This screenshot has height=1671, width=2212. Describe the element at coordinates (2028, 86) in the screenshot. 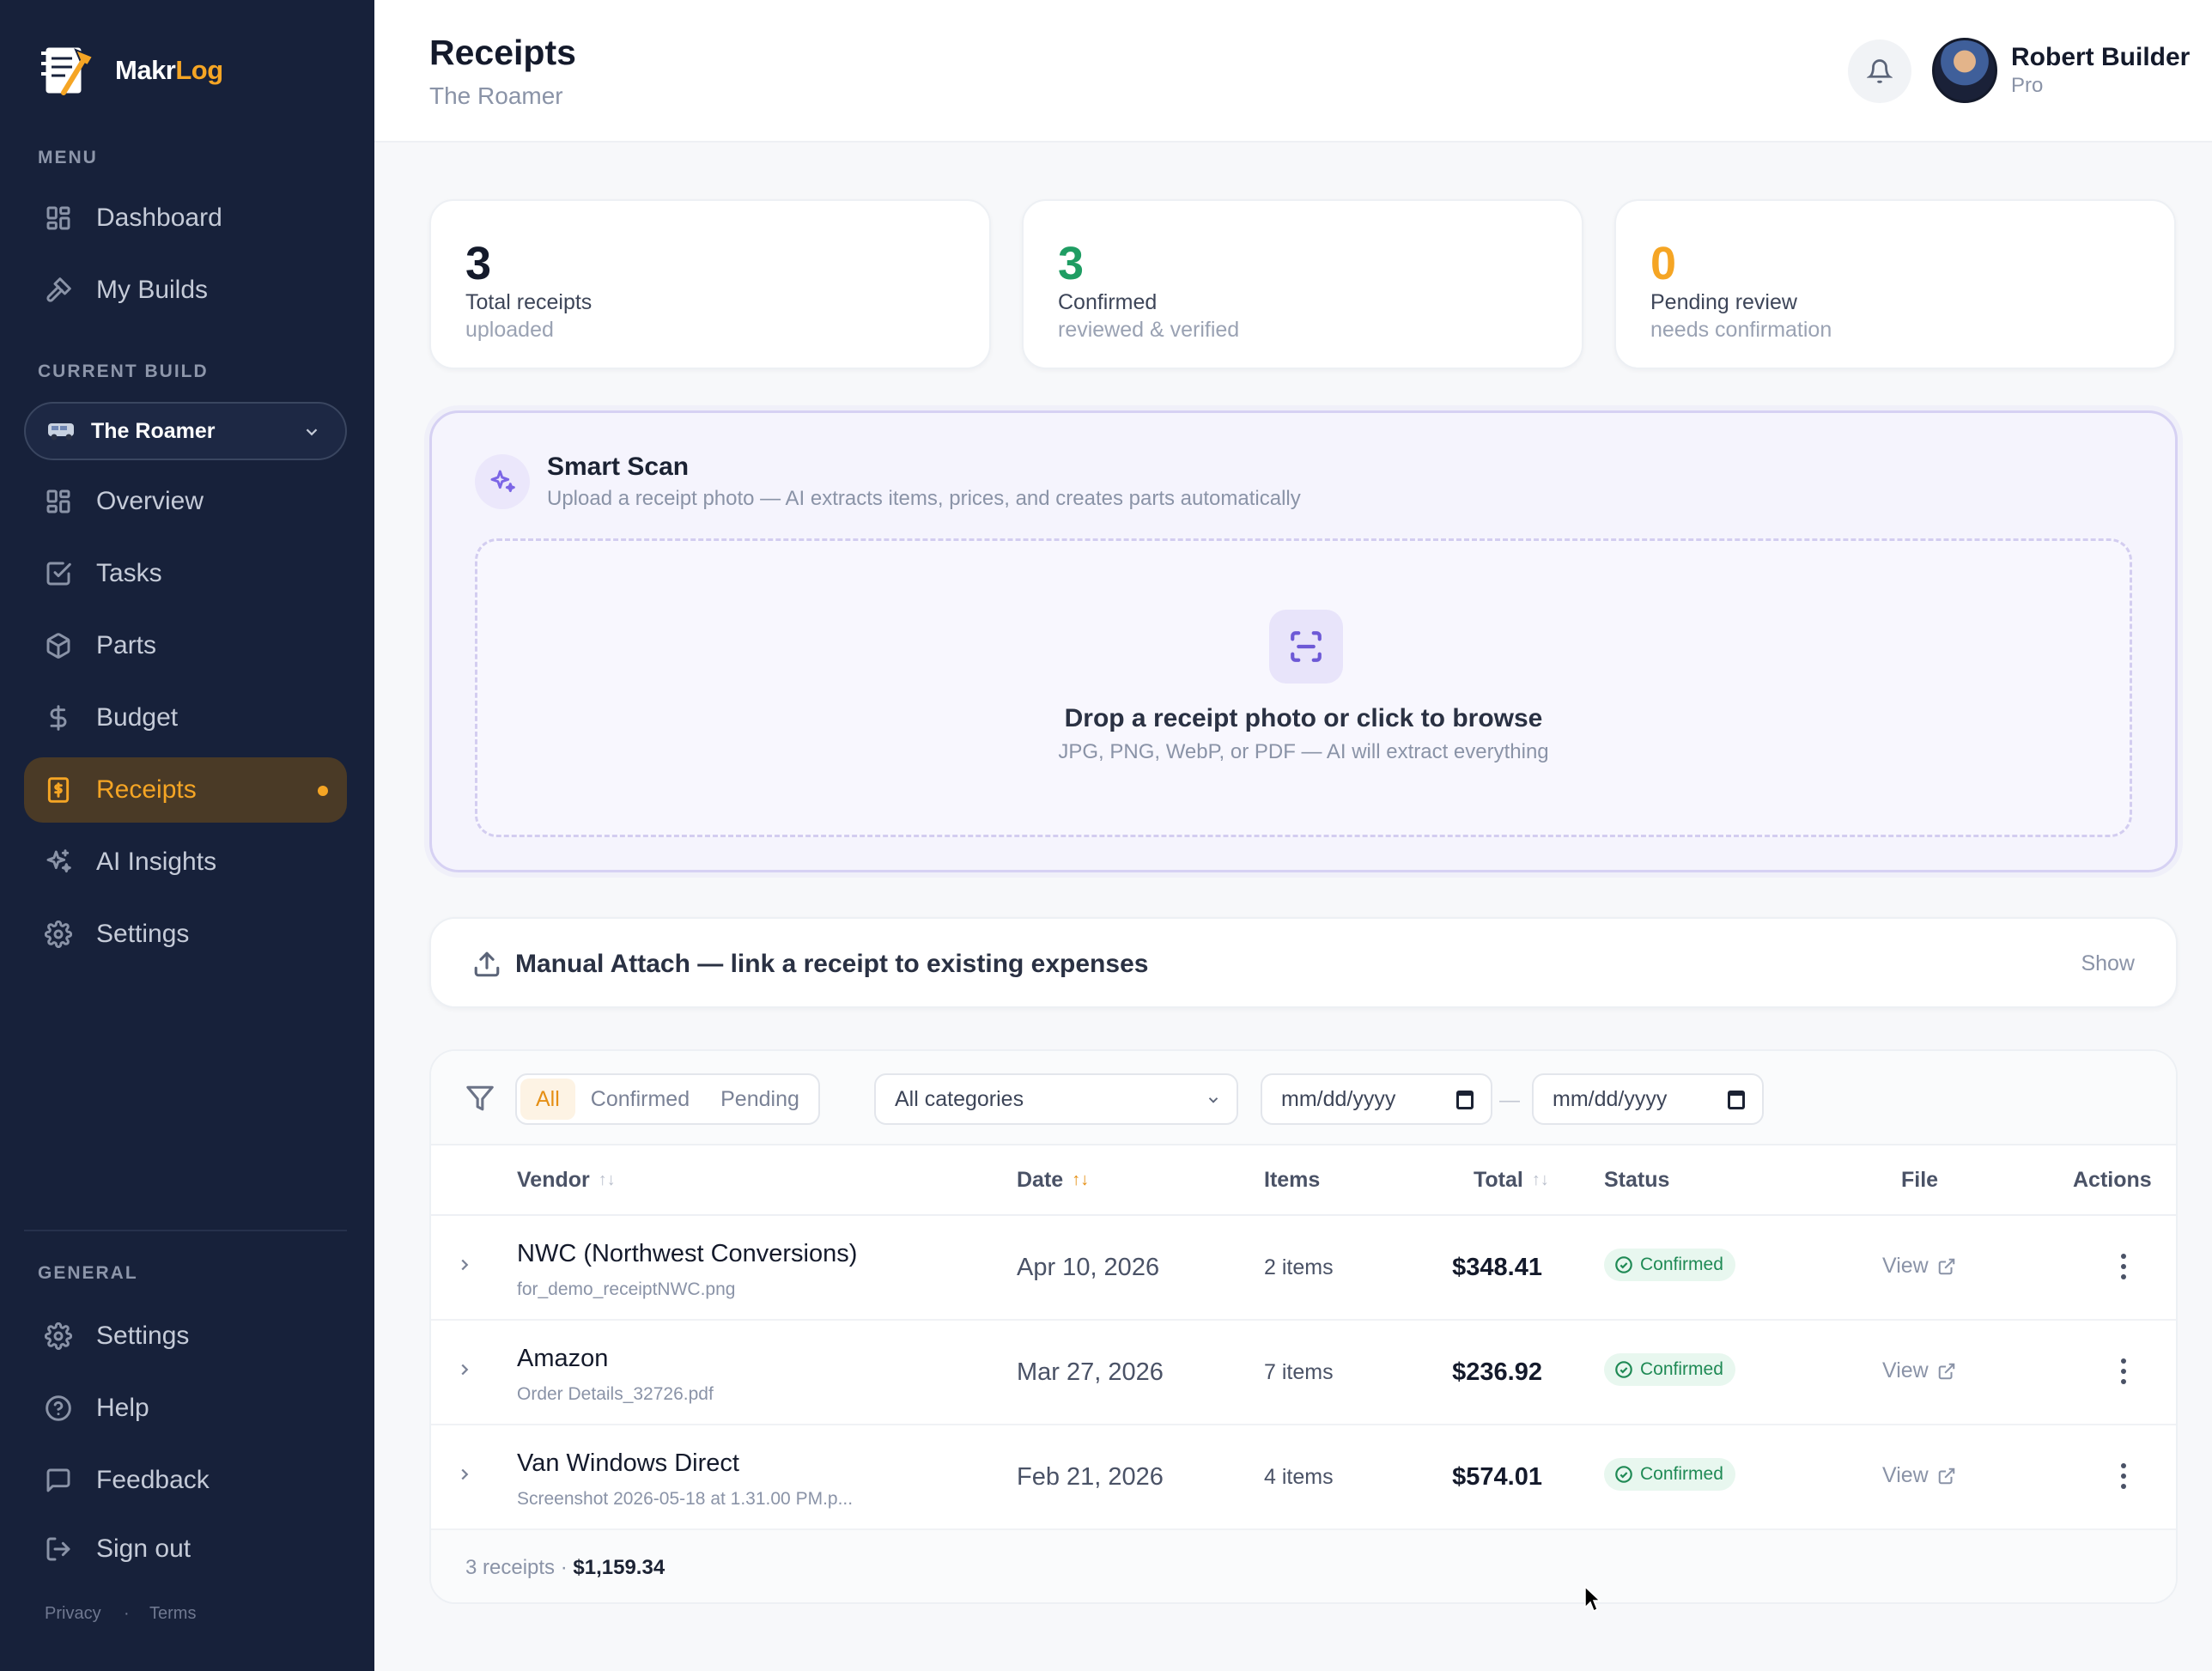

I see `user-plan: Pro` at that location.